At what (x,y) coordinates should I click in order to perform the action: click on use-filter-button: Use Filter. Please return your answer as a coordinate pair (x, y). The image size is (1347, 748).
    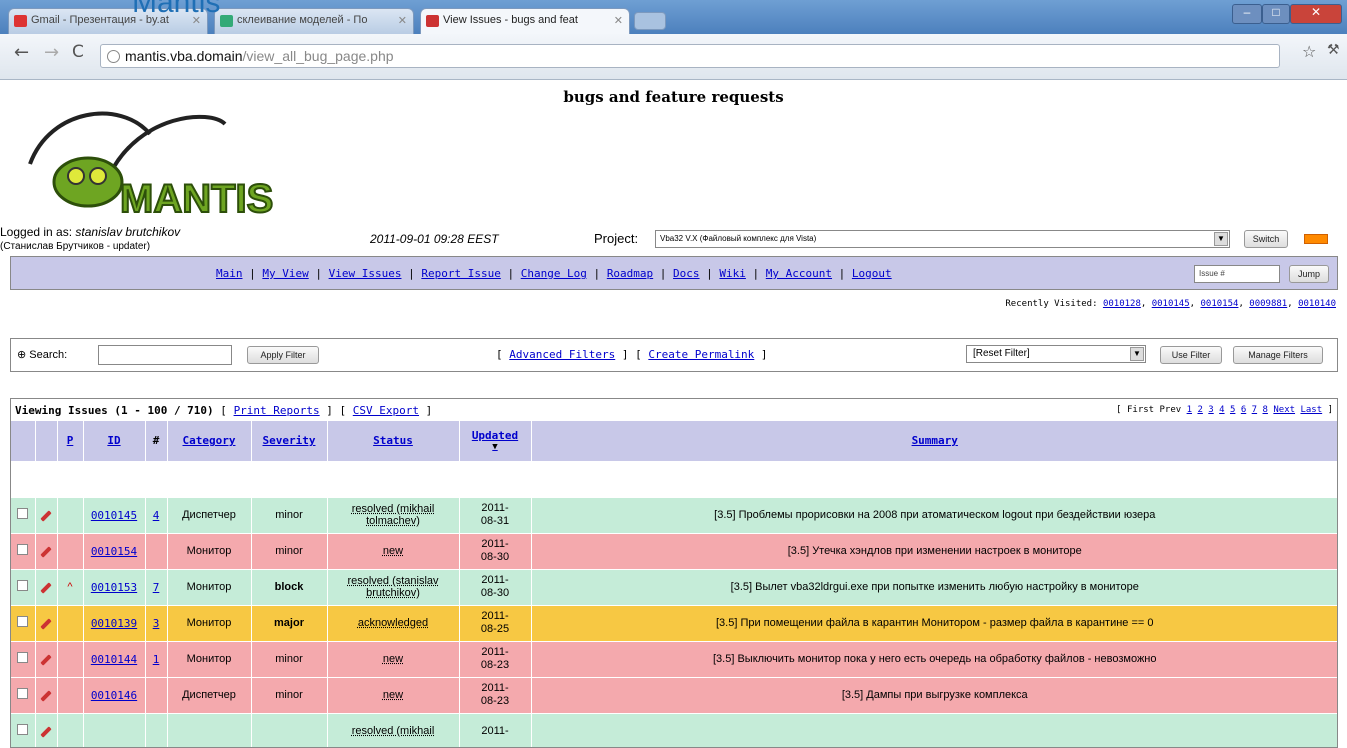
    Looking at the image, I should click on (1191, 355).